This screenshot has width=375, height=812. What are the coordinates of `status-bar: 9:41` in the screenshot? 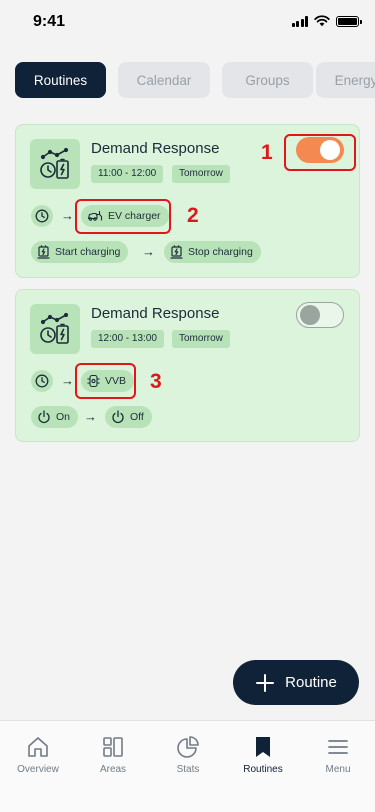 It's located at (187, 22).